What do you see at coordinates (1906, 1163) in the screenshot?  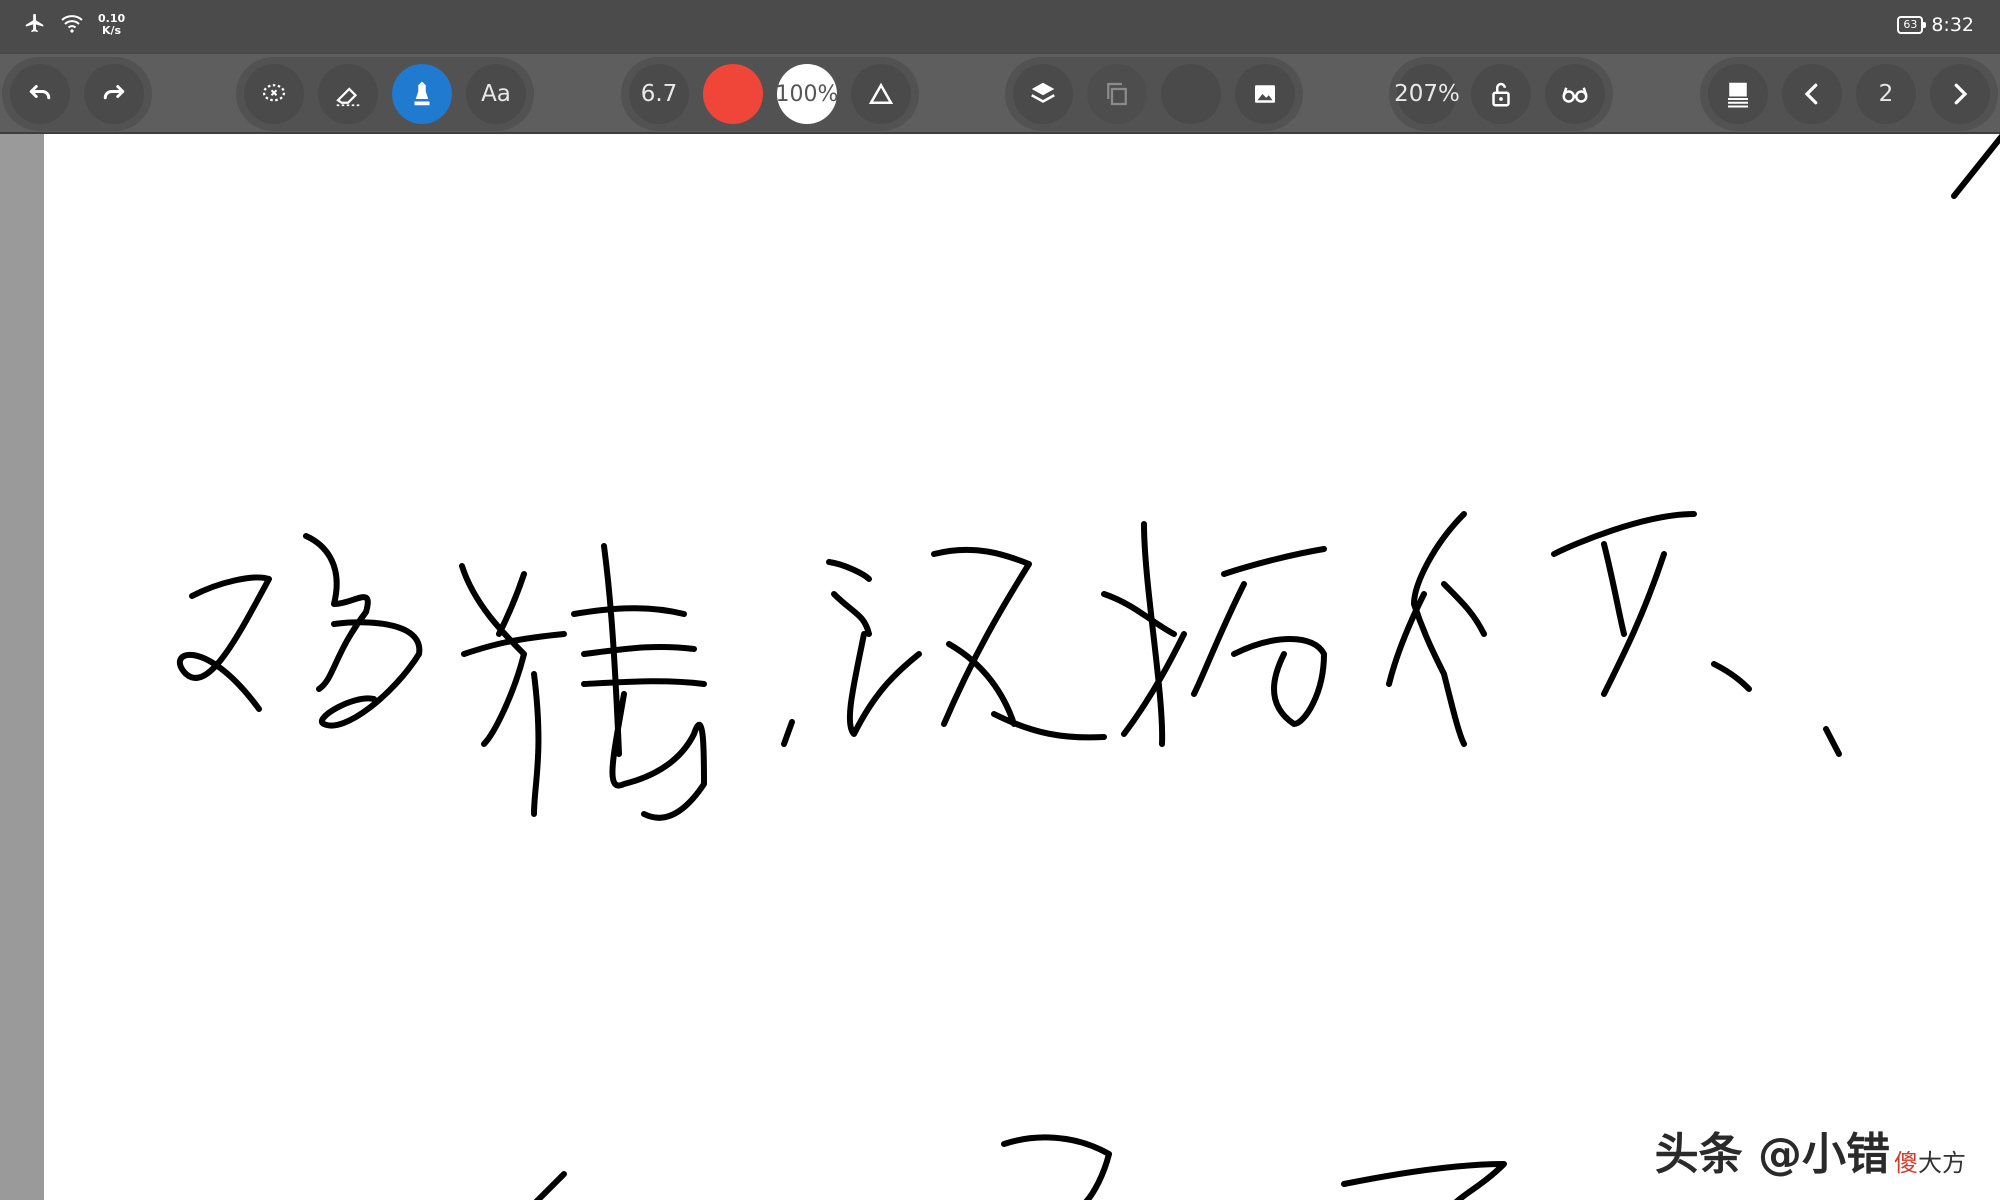 I see `watermark-highlight: 傻` at bounding box center [1906, 1163].